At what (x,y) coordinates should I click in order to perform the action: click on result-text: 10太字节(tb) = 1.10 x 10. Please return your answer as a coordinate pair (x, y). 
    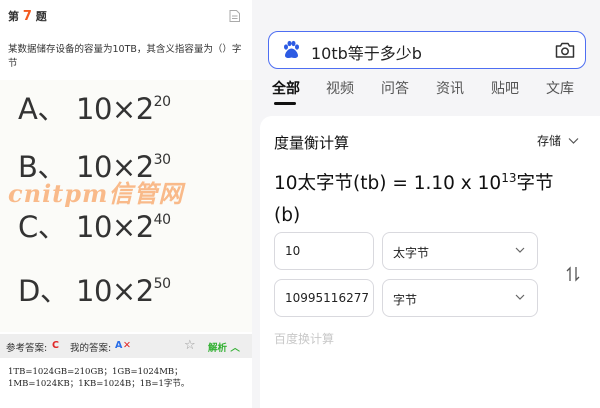
    Looking at the image, I should click on (388, 184).